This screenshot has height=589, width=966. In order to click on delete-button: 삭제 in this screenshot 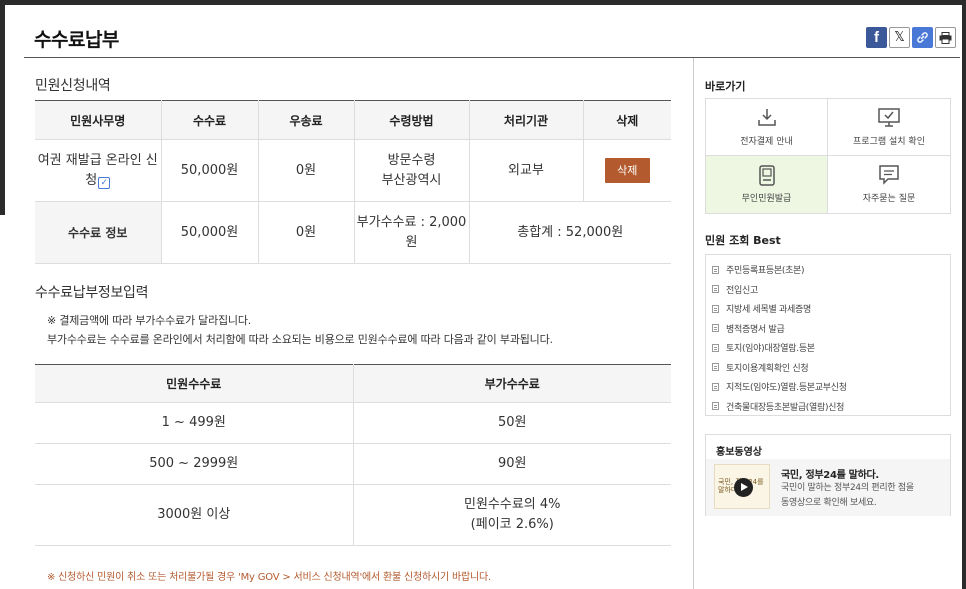, I will do `click(627, 170)`.